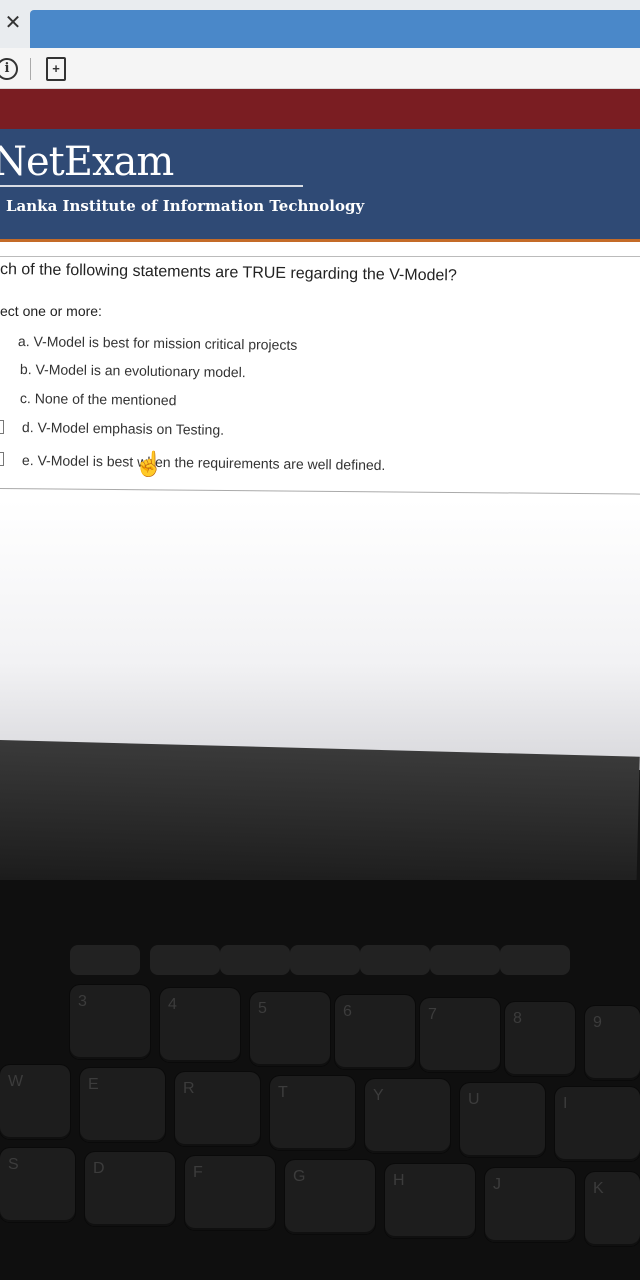 This screenshot has height=1280, width=640. I want to click on laptop-bezel, so click(320, 818).